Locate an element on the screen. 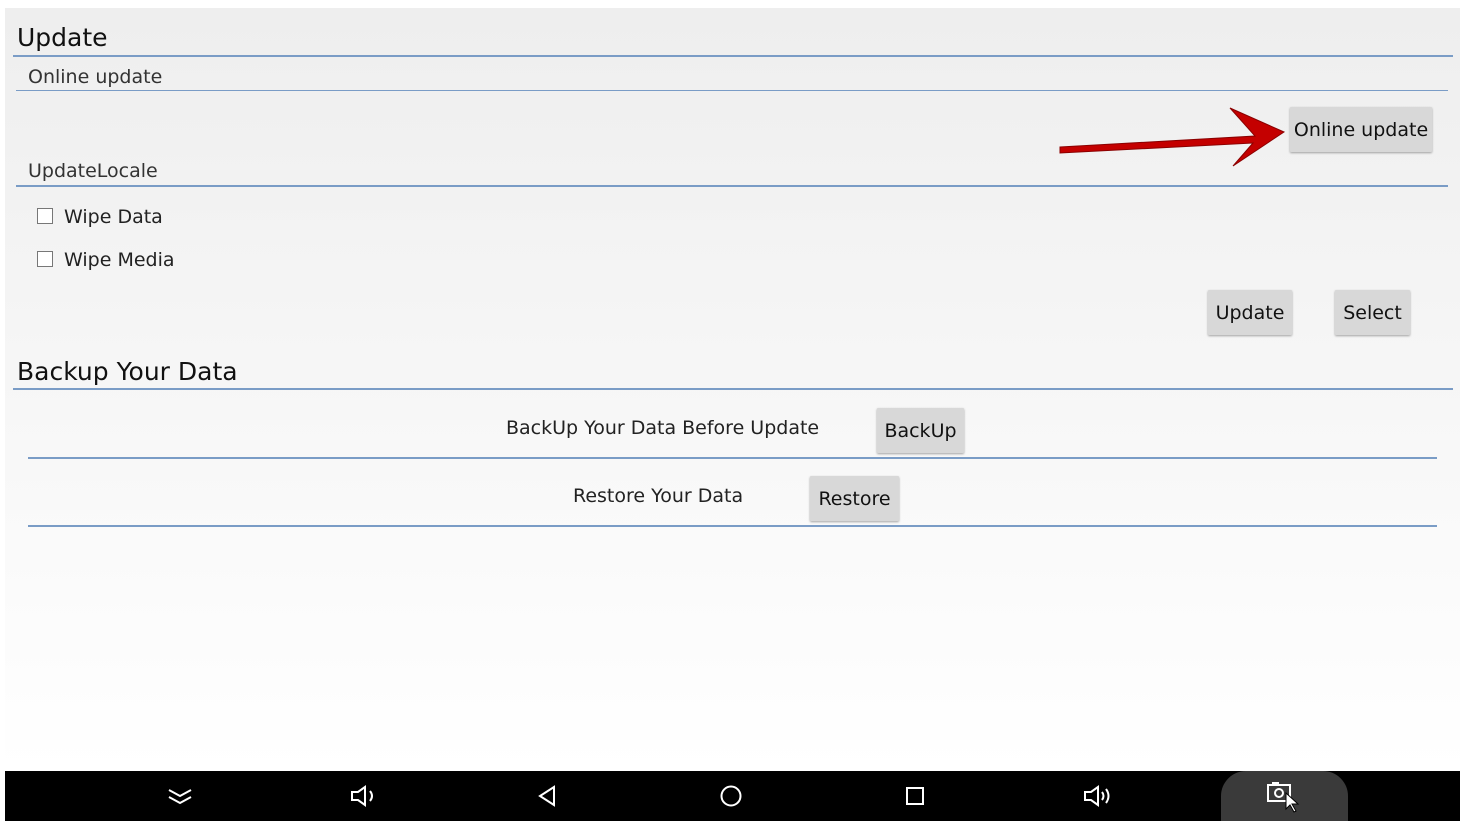  backup-button: BackUp is located at coordinates (920, 430).